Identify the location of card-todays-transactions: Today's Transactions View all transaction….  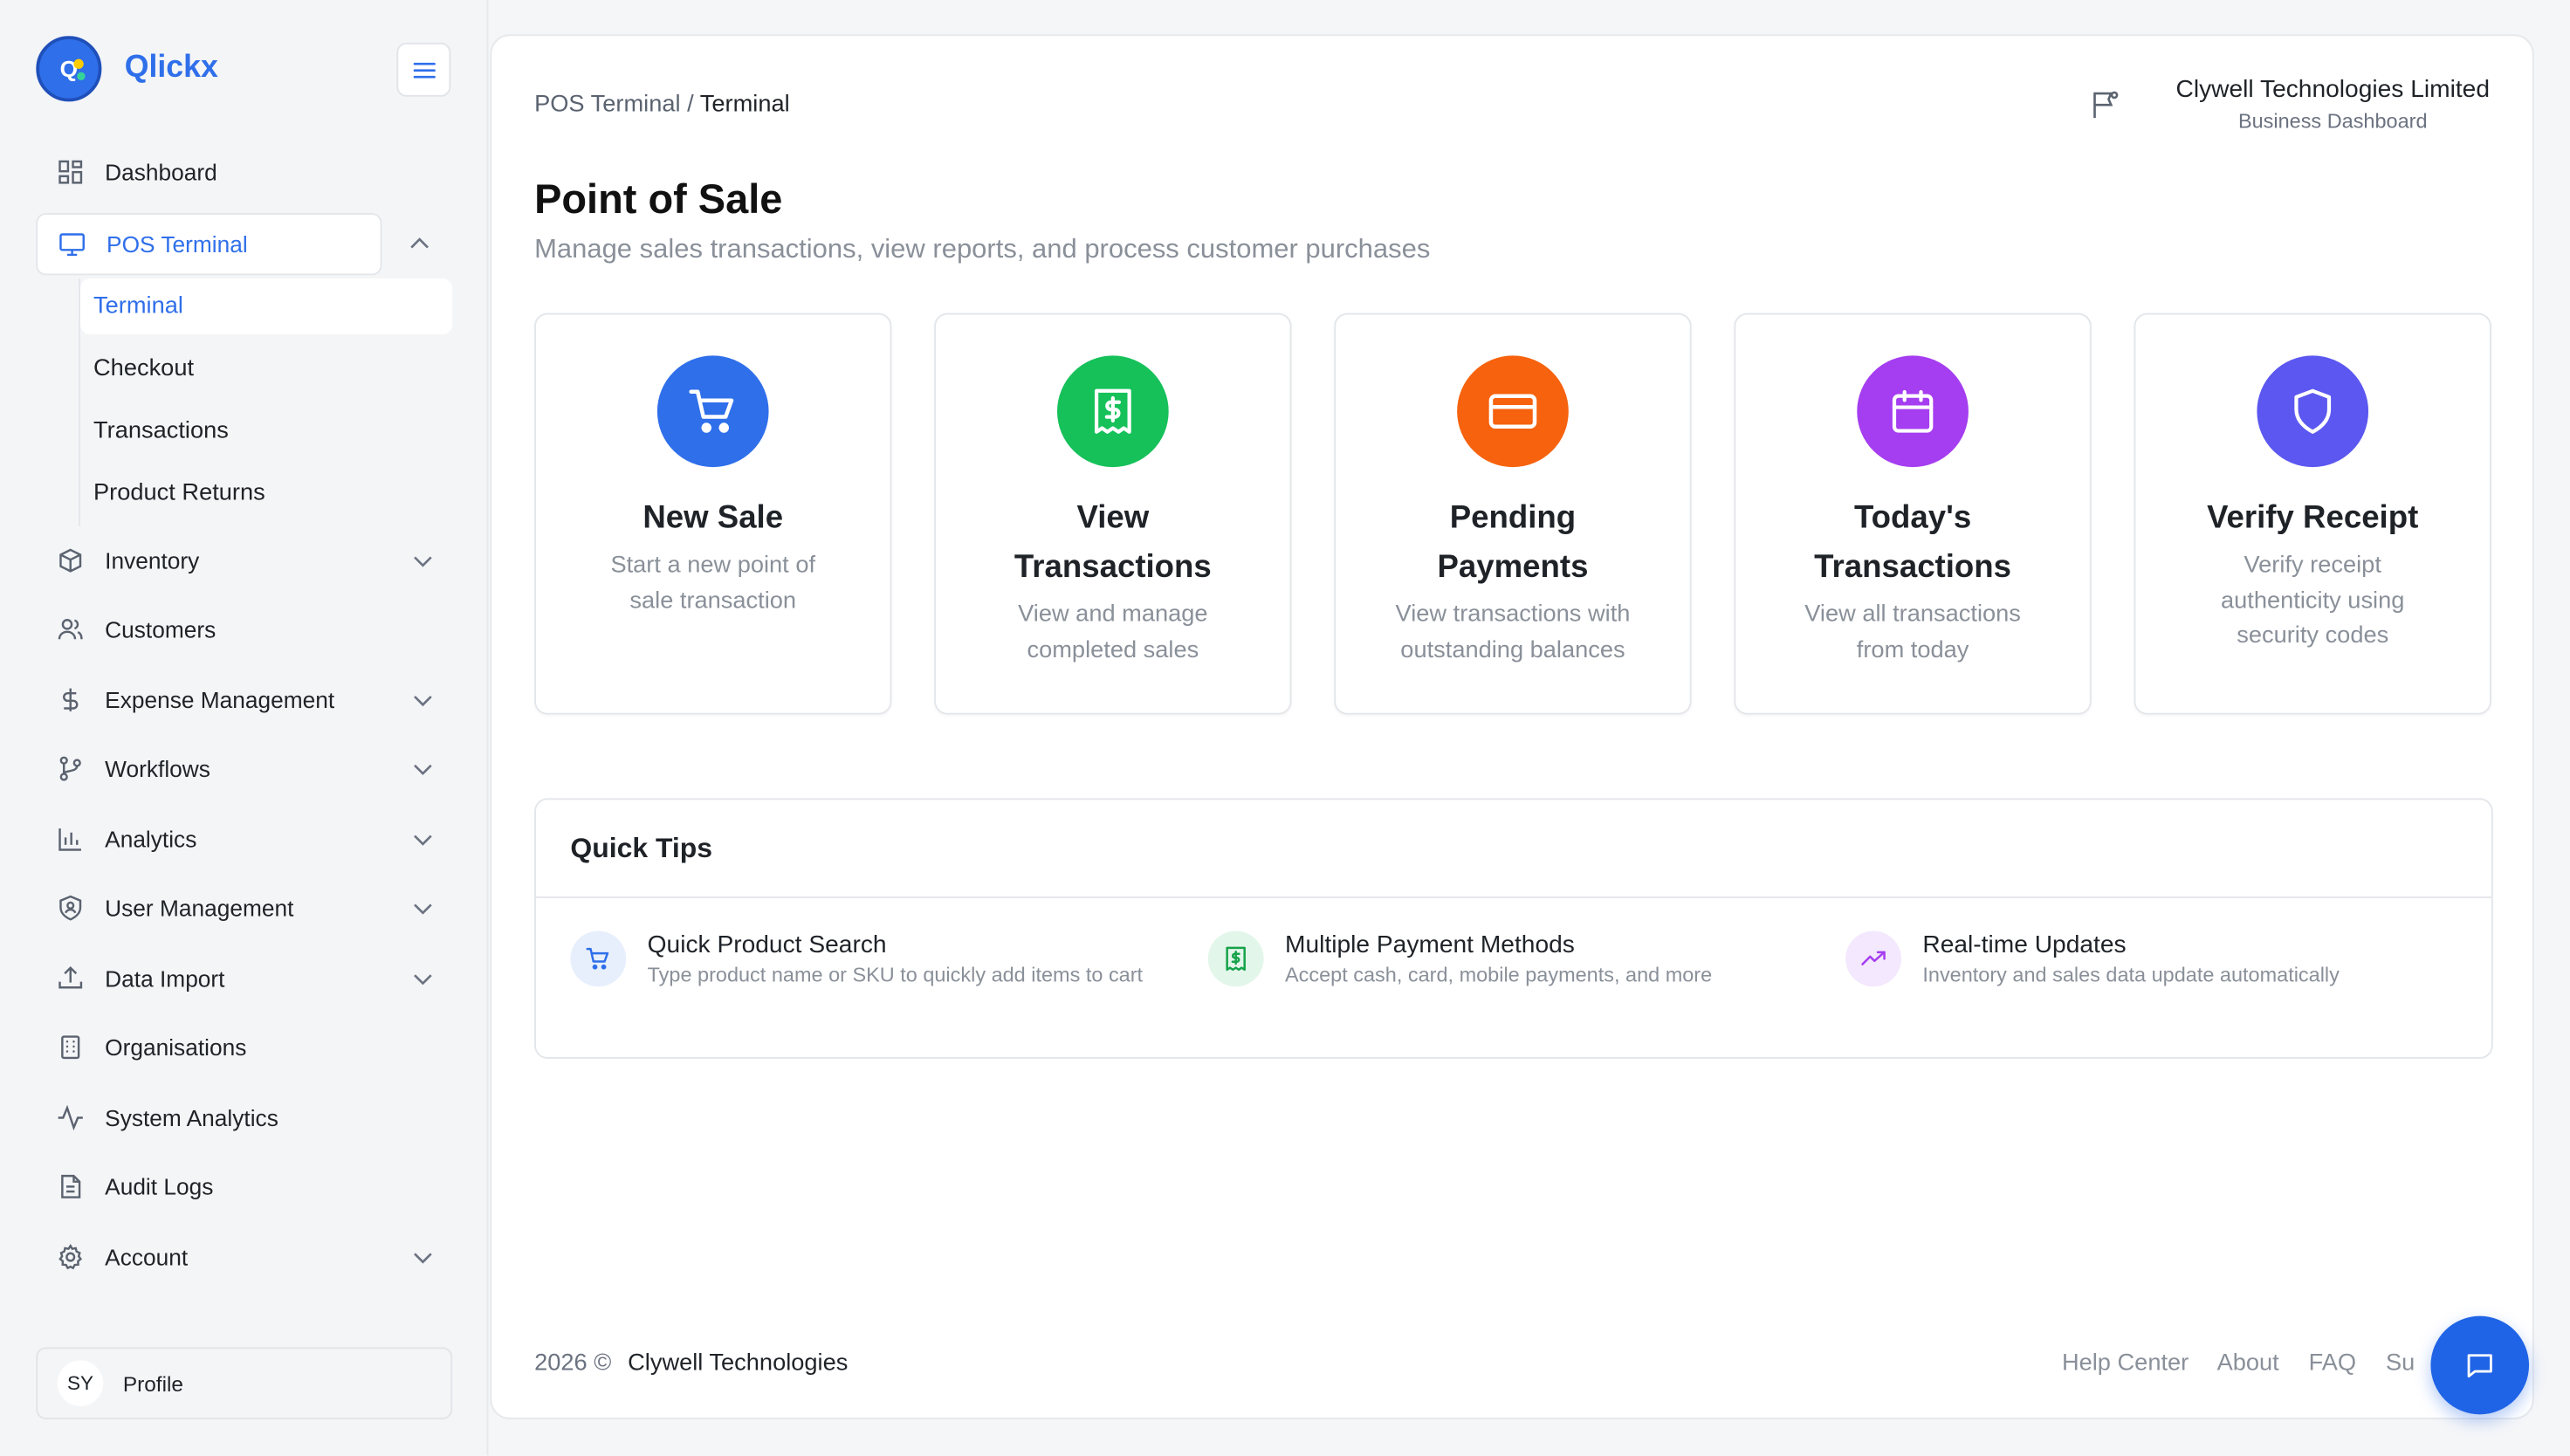
(1913, 513).